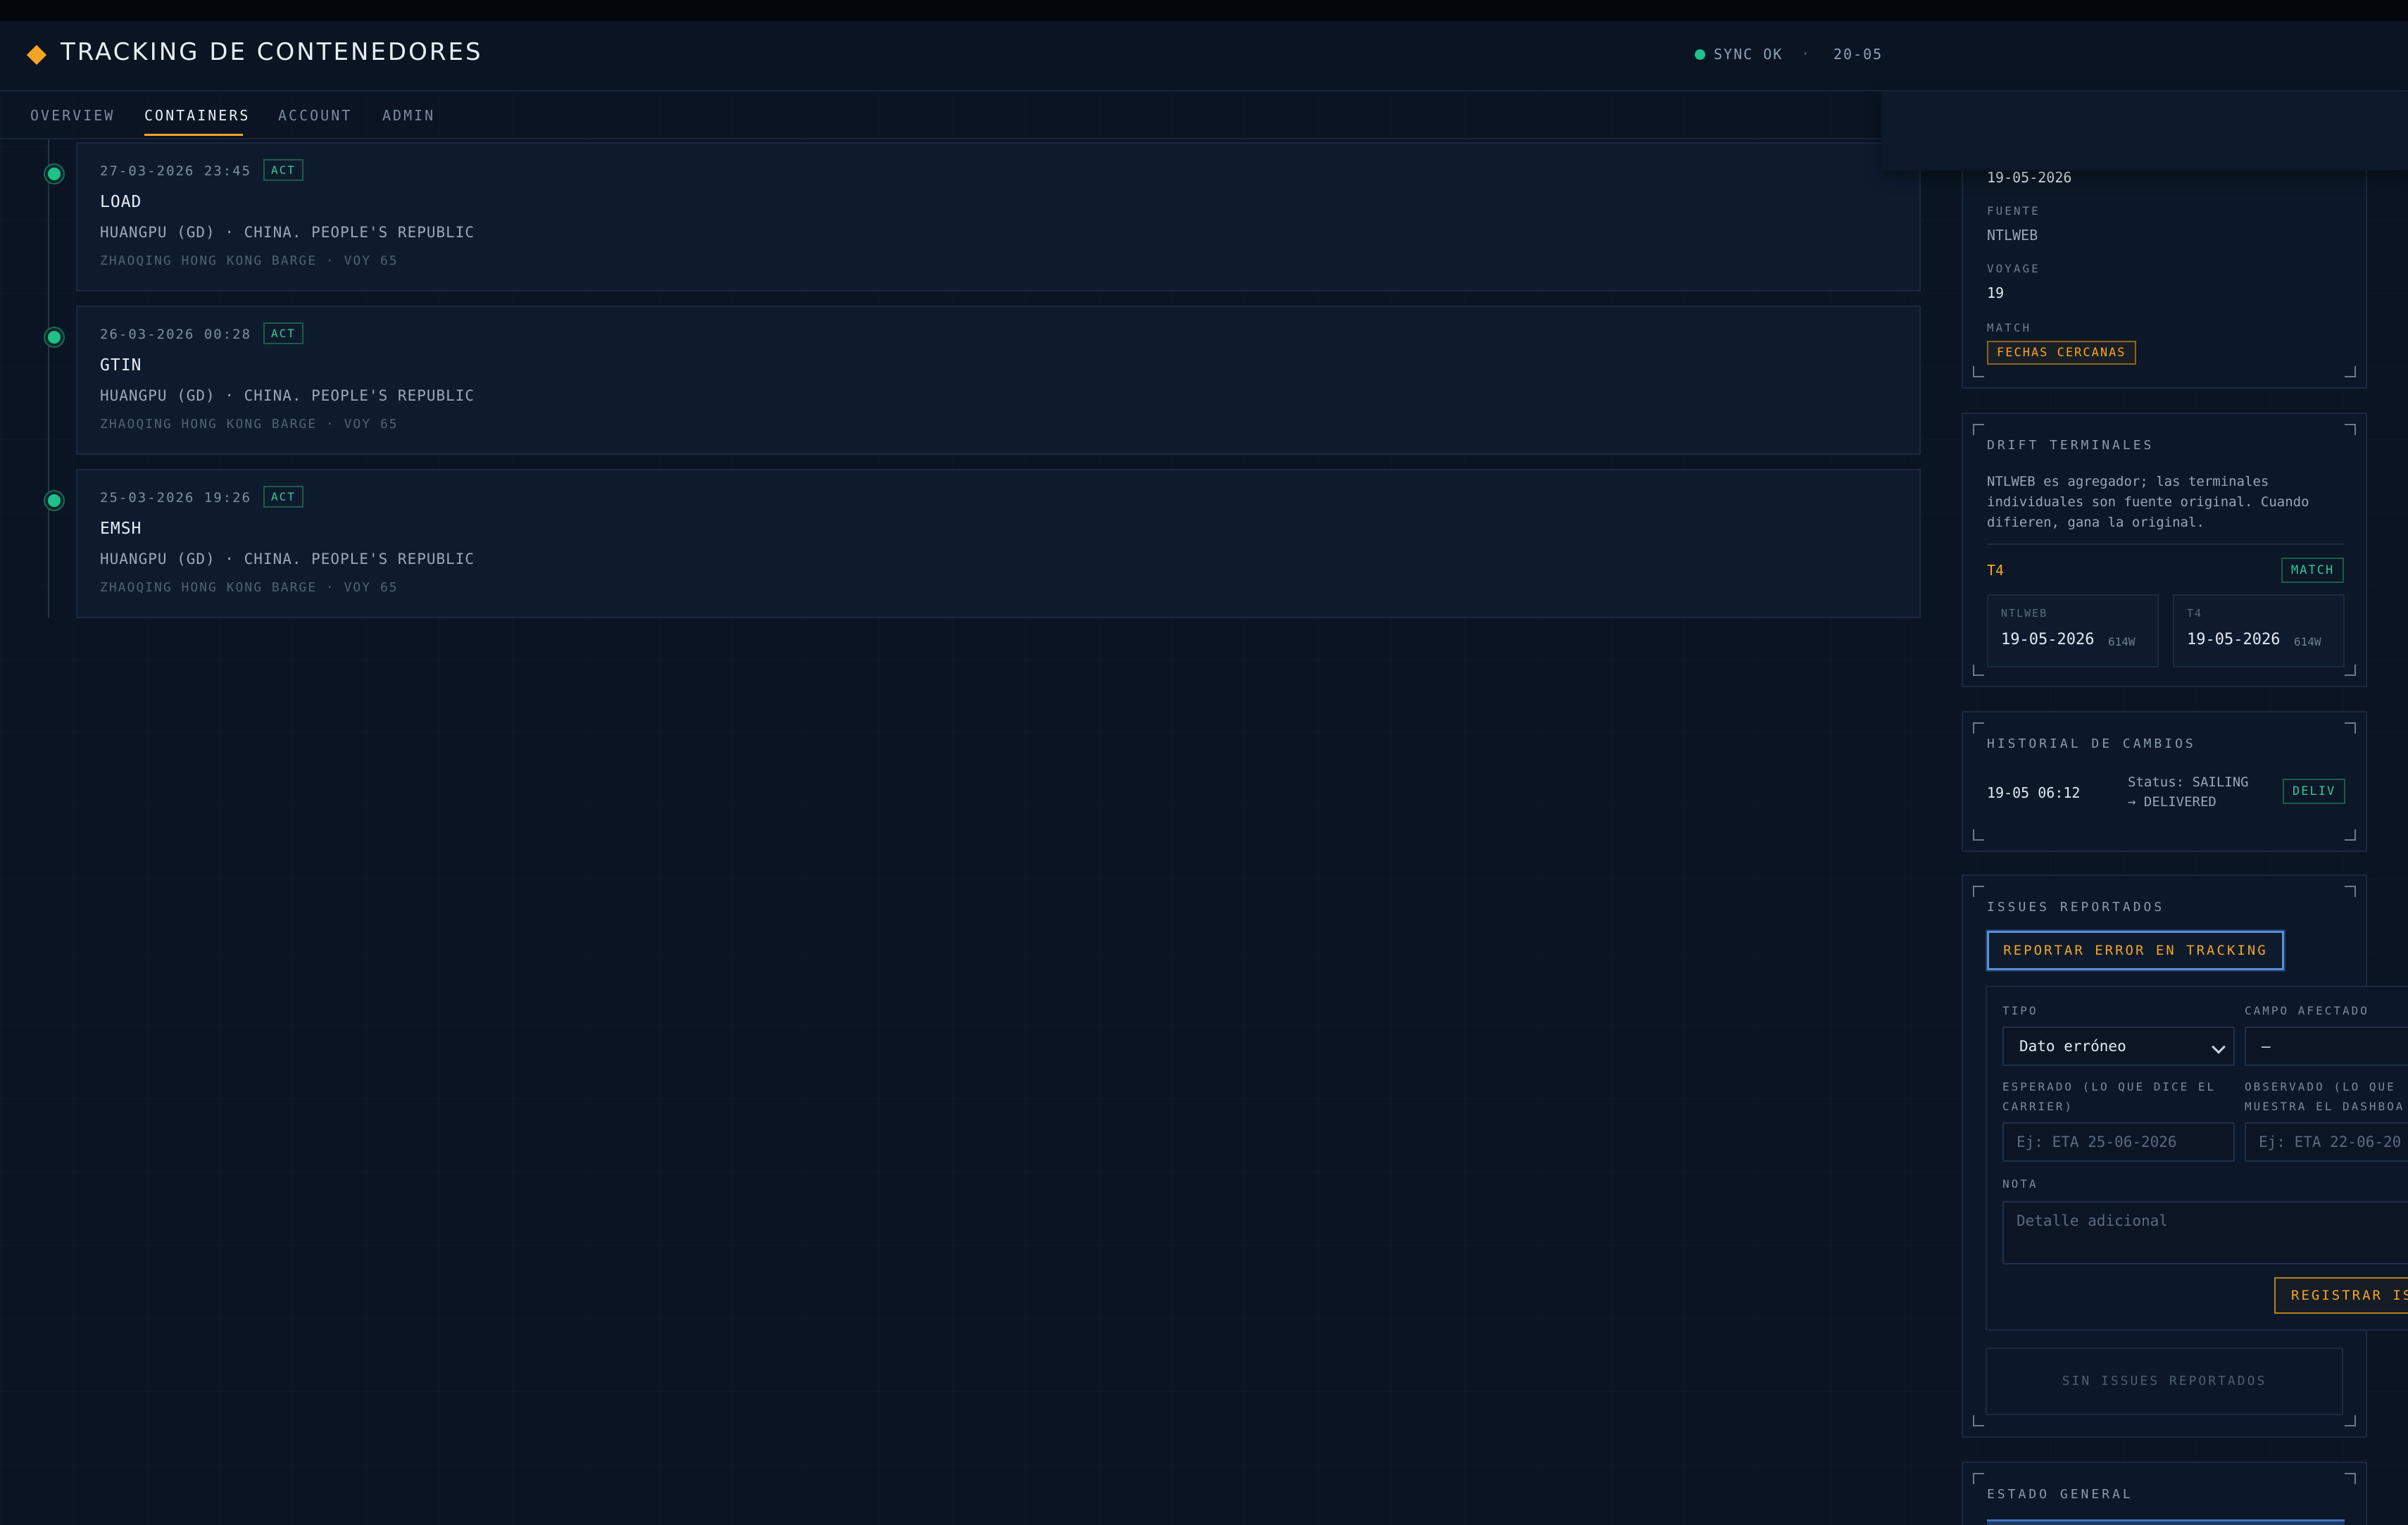  Describe the element at coordinates (2135, 950) in the screenshot. I see `report-error-button: REPORTAR ERROR EN TRACKING` at that location.